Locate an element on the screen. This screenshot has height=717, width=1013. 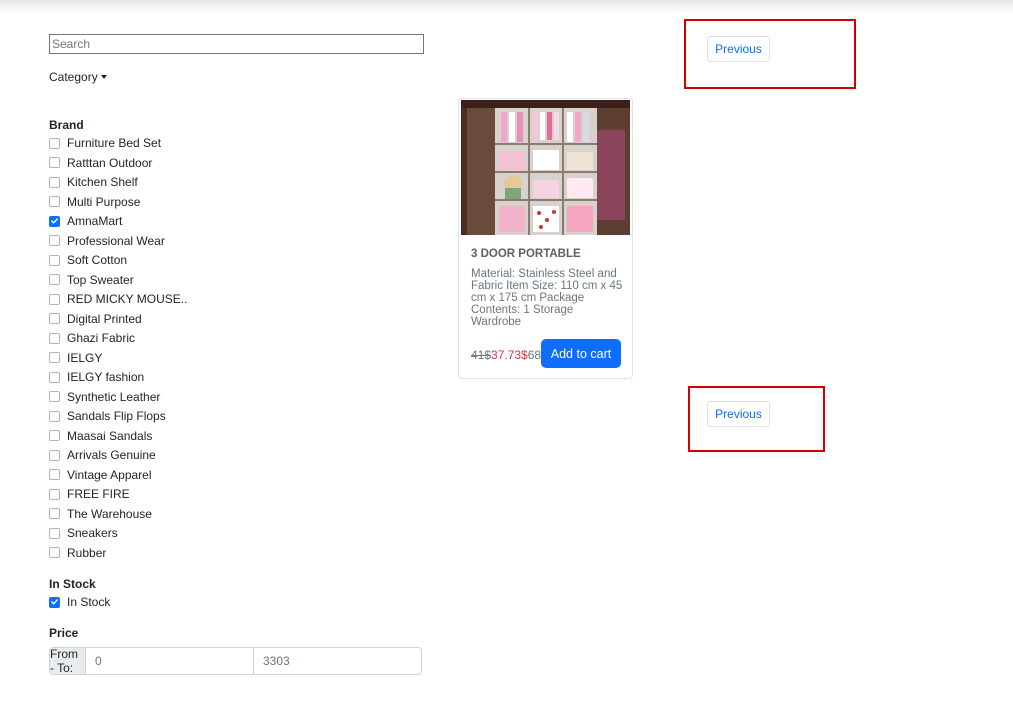
search-input is located at coordinates (236, 44).